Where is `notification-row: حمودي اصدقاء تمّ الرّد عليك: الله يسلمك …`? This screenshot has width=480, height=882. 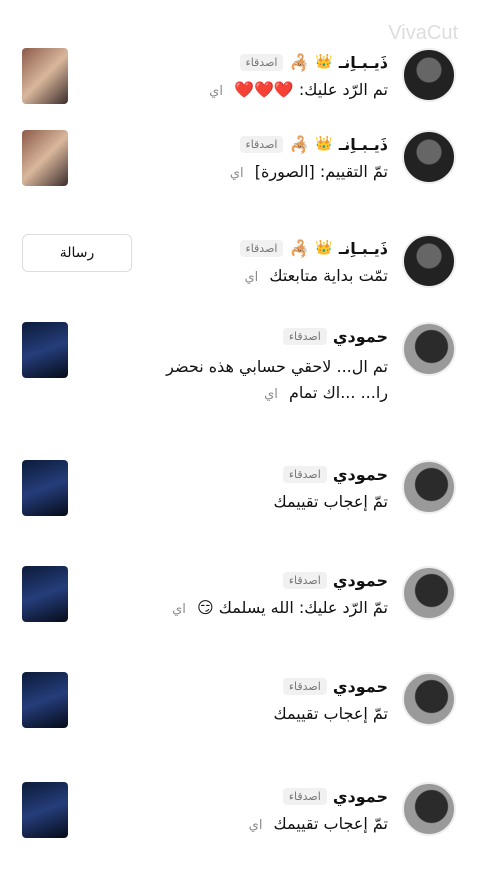 notification-row: حمودي اصدقاء تمّ الرّد عليك: الله يسلمك … is located at coordinates (240, 616).